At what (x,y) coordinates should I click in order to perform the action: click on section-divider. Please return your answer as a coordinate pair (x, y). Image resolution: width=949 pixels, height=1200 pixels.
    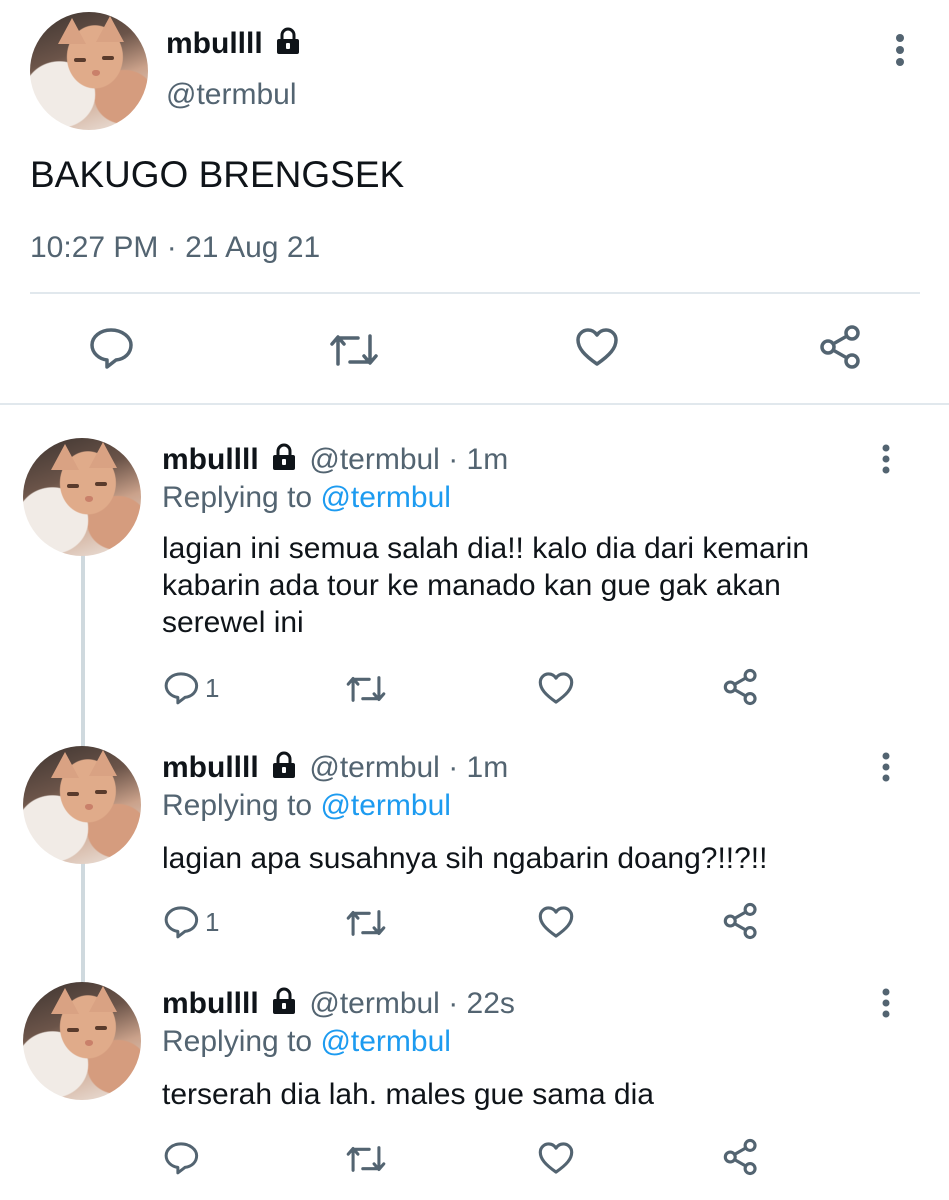
    Looking at the image, I should click on (474, 404).